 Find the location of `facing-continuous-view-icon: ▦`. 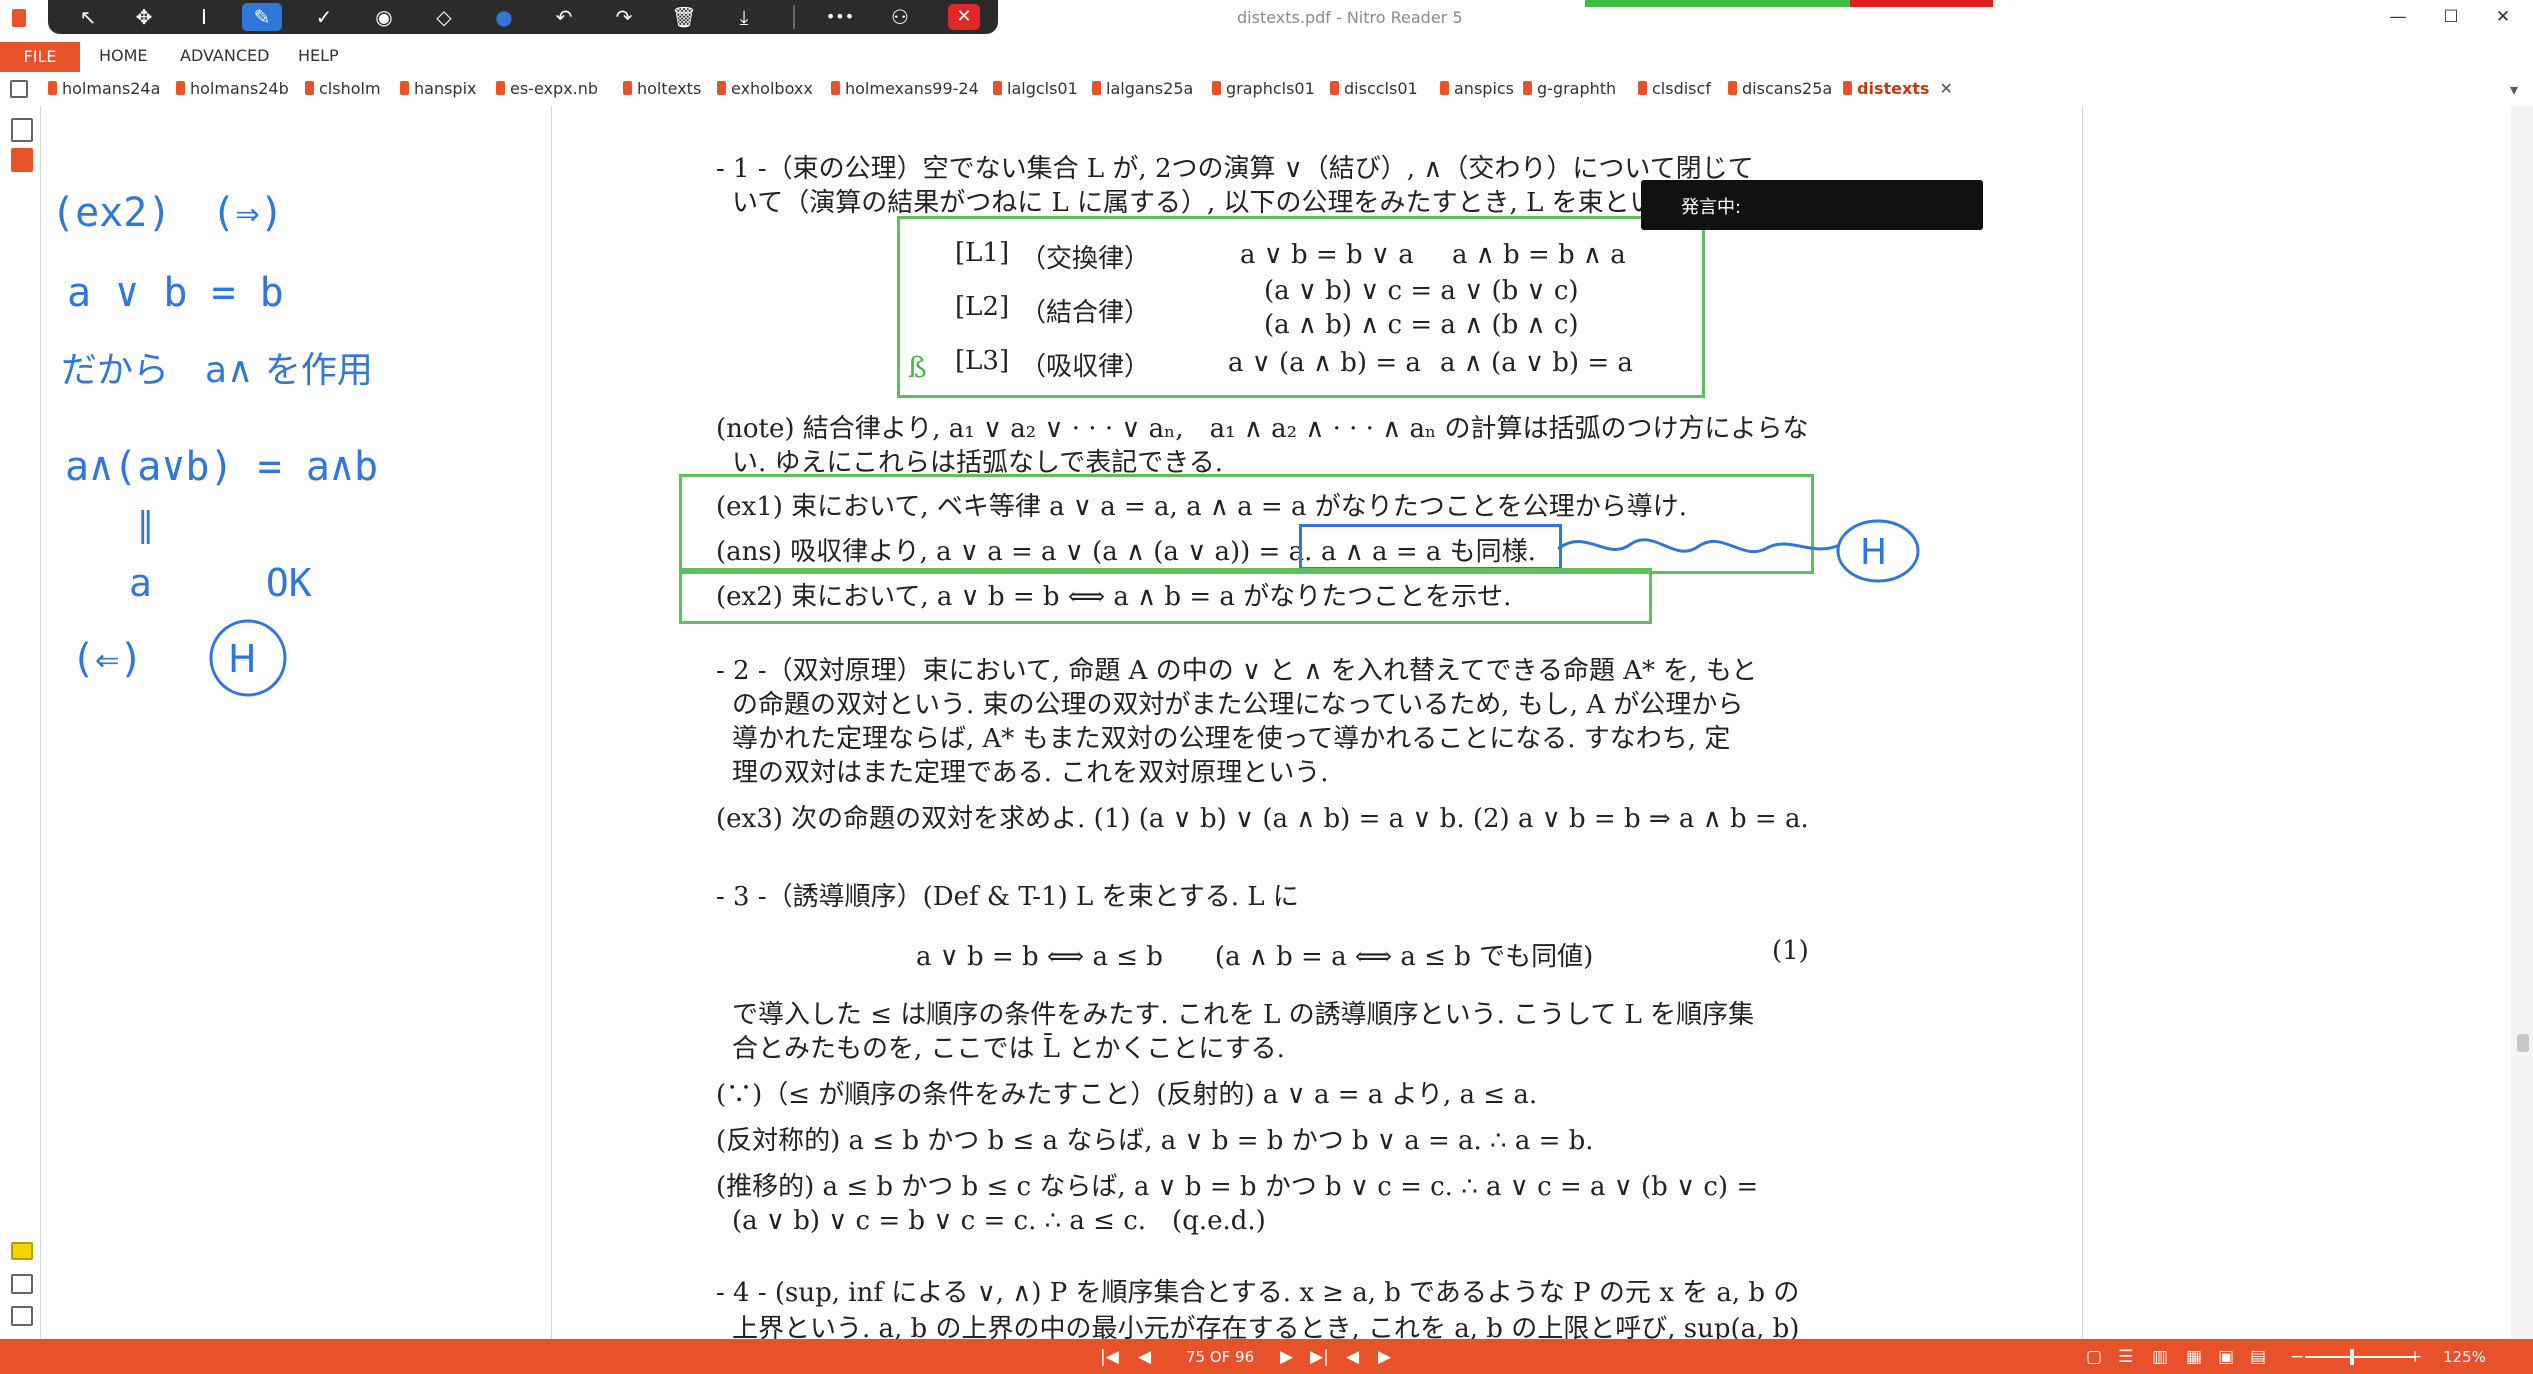

facing-continuous-view-icon: ▦ is located at coordinates (2194, 1357).